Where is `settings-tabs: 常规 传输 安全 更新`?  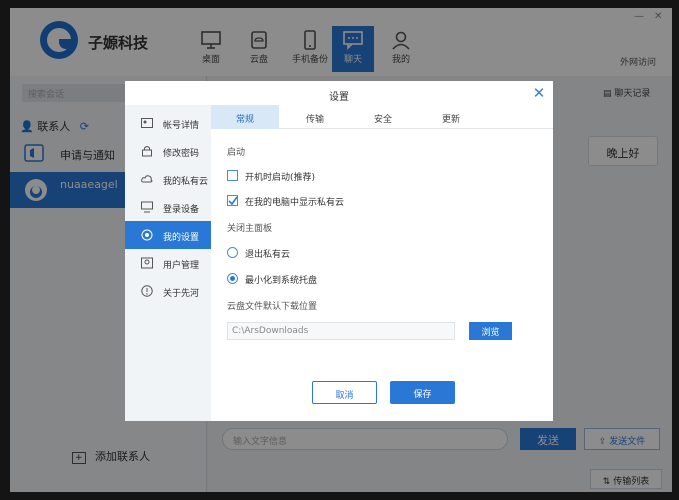 settings-tabs: 常规 传输 安全 更新 is located at coordinates (382, 117).